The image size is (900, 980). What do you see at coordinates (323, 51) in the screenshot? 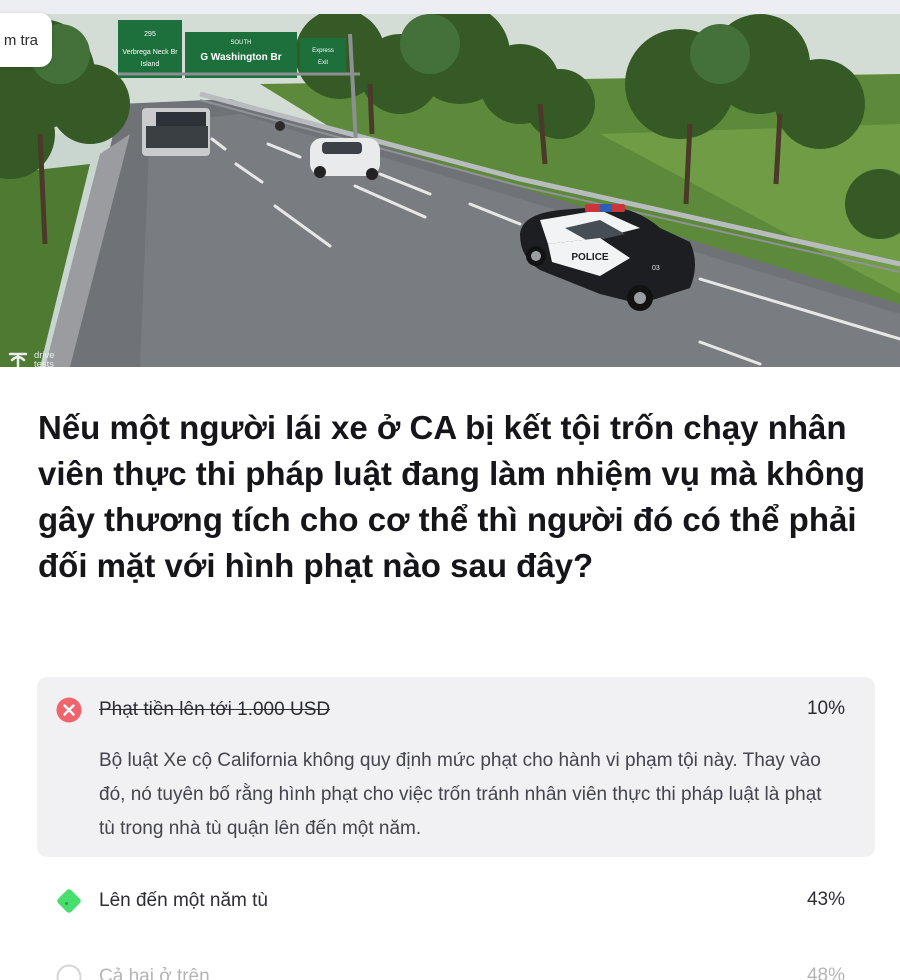
I see `sign-right-text-1: Express` at bounding box center [323, 51].